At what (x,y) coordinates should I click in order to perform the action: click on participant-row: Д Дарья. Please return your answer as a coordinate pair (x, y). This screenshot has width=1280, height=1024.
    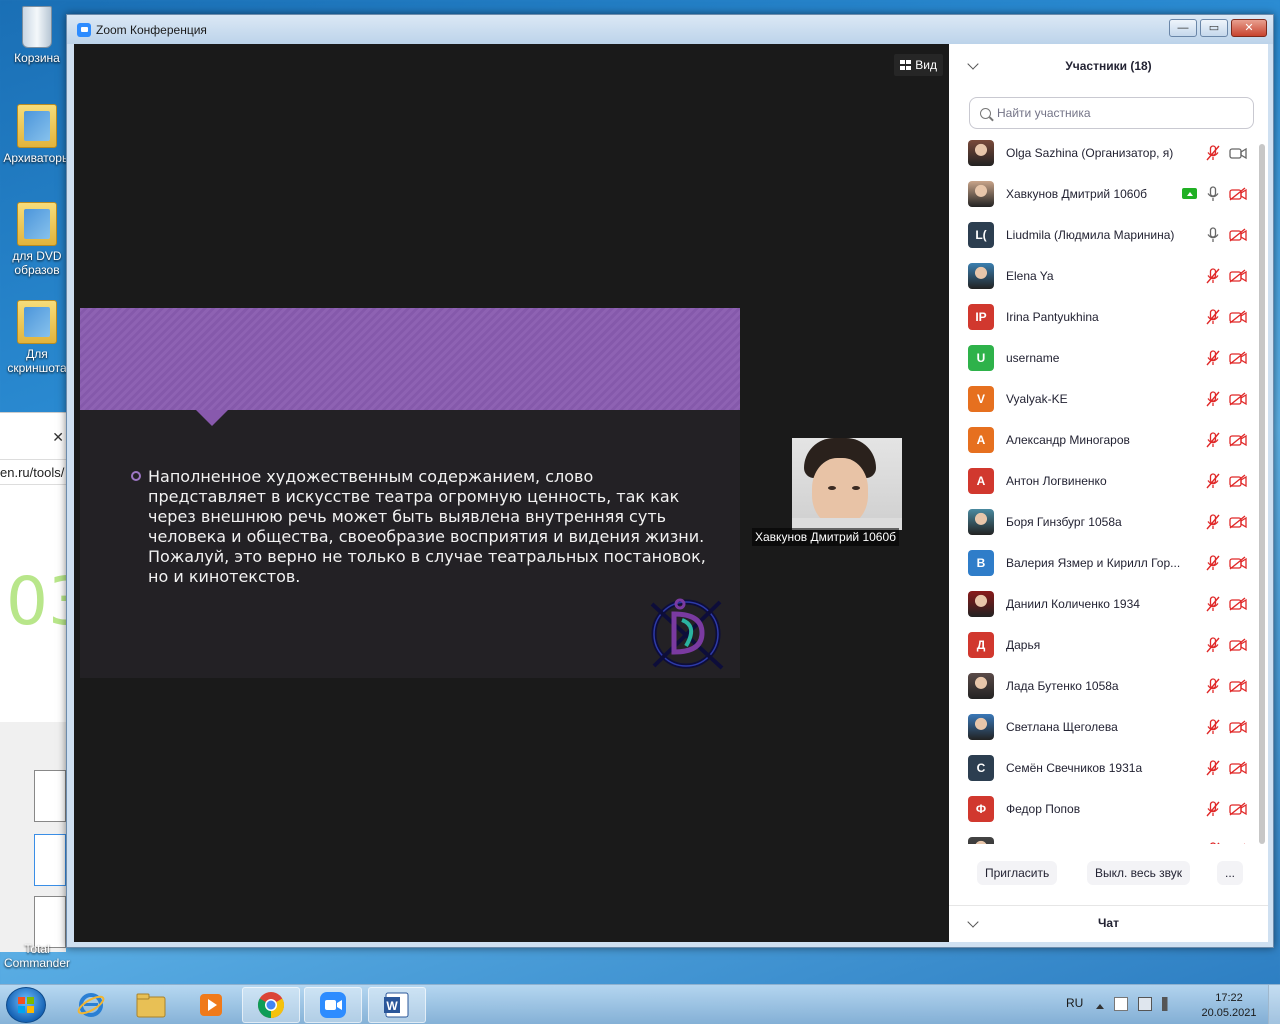
    Looking at the image, I should click on (1104, 644).